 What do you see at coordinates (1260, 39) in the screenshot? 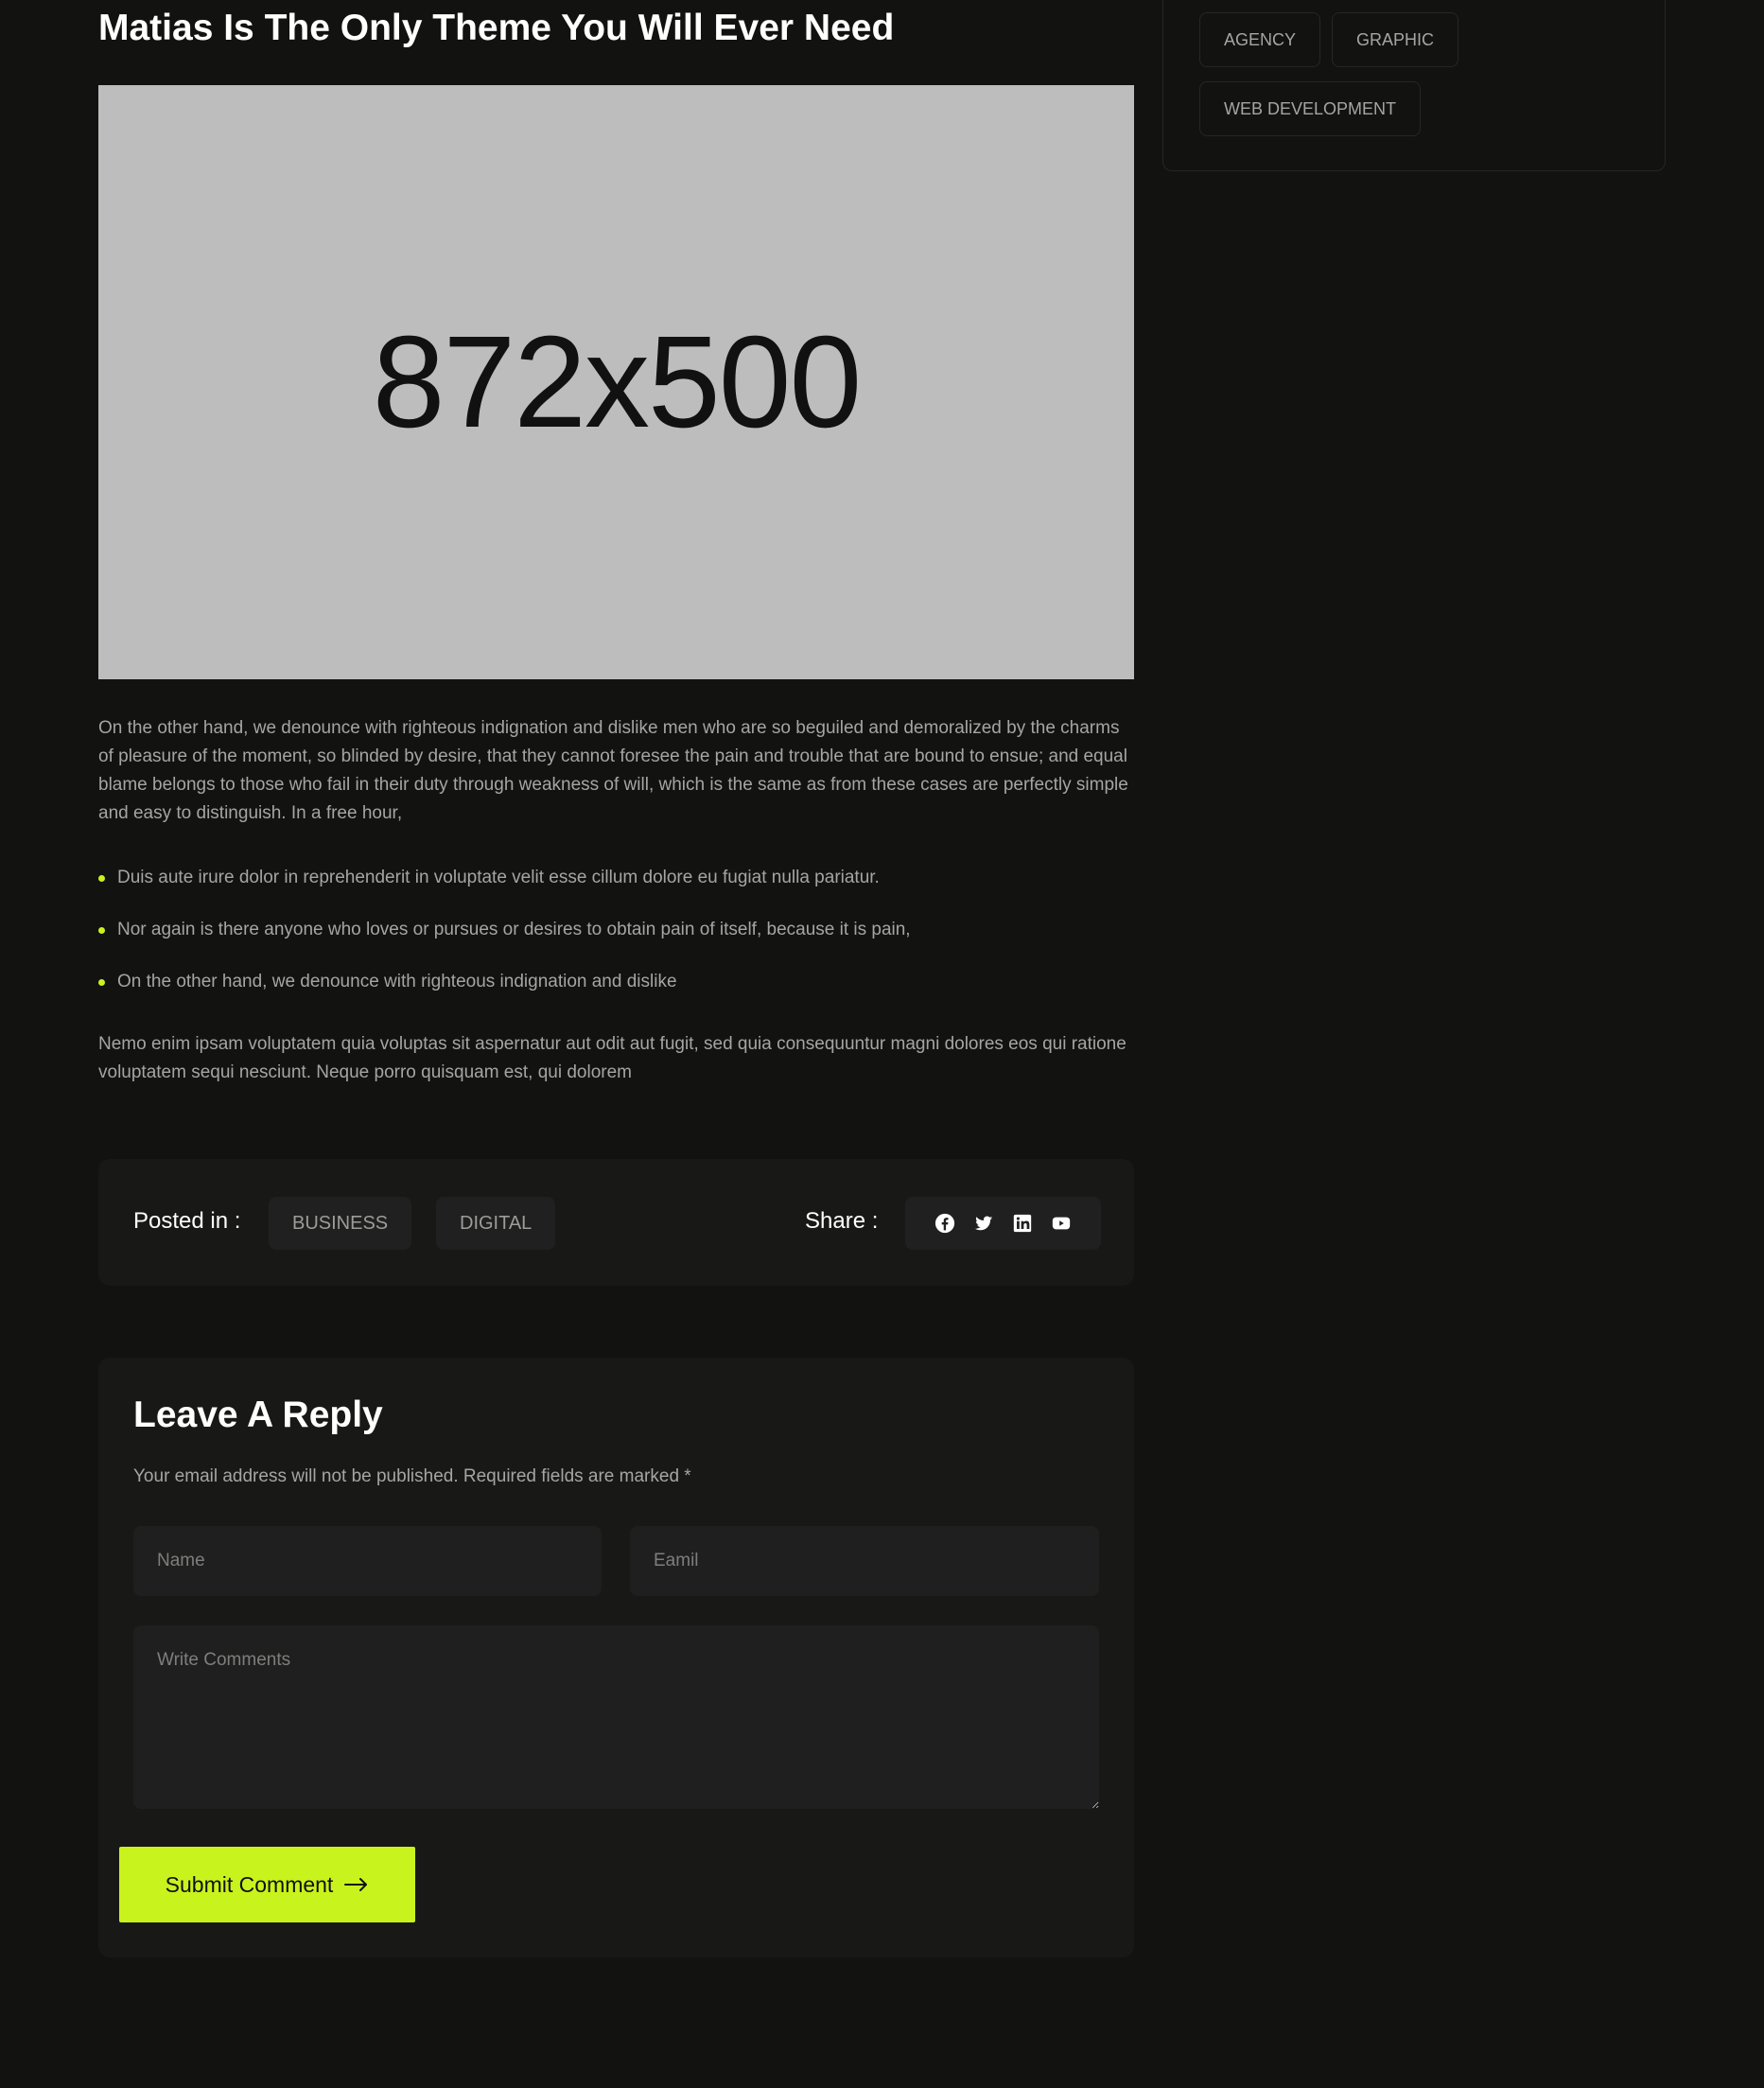
I see `tag-agency: AGENCY` at bounding box center [1260, 39].